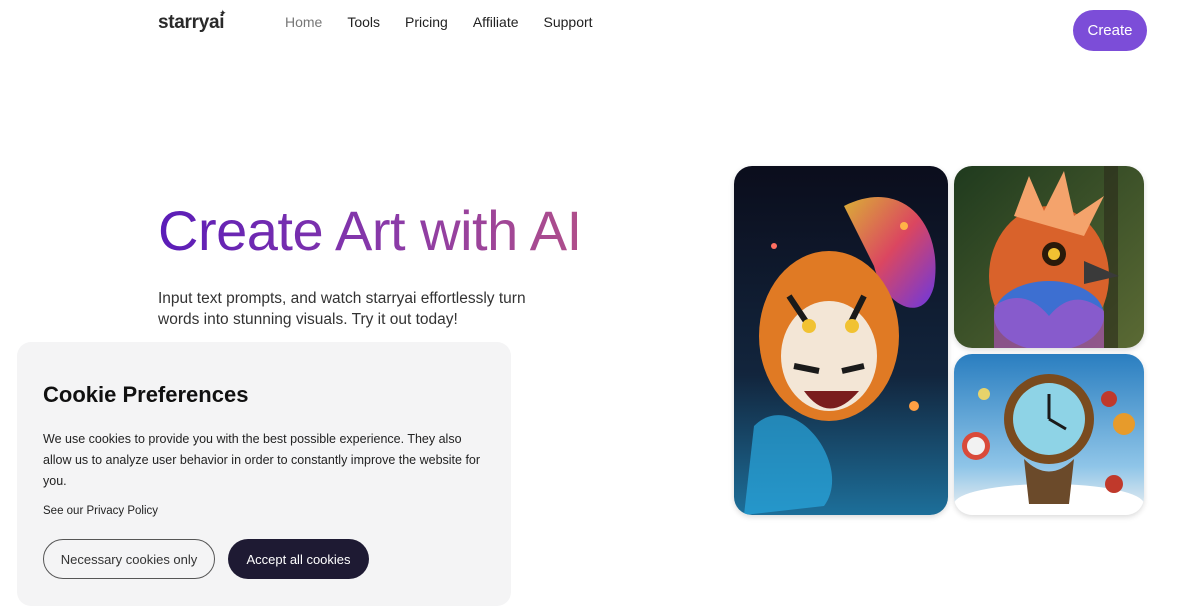 This screenshot has height=610, width=1200. Describe the element at coordinates (1049, 257) in the screenshot. I see `bird-artwork-image` at that location.